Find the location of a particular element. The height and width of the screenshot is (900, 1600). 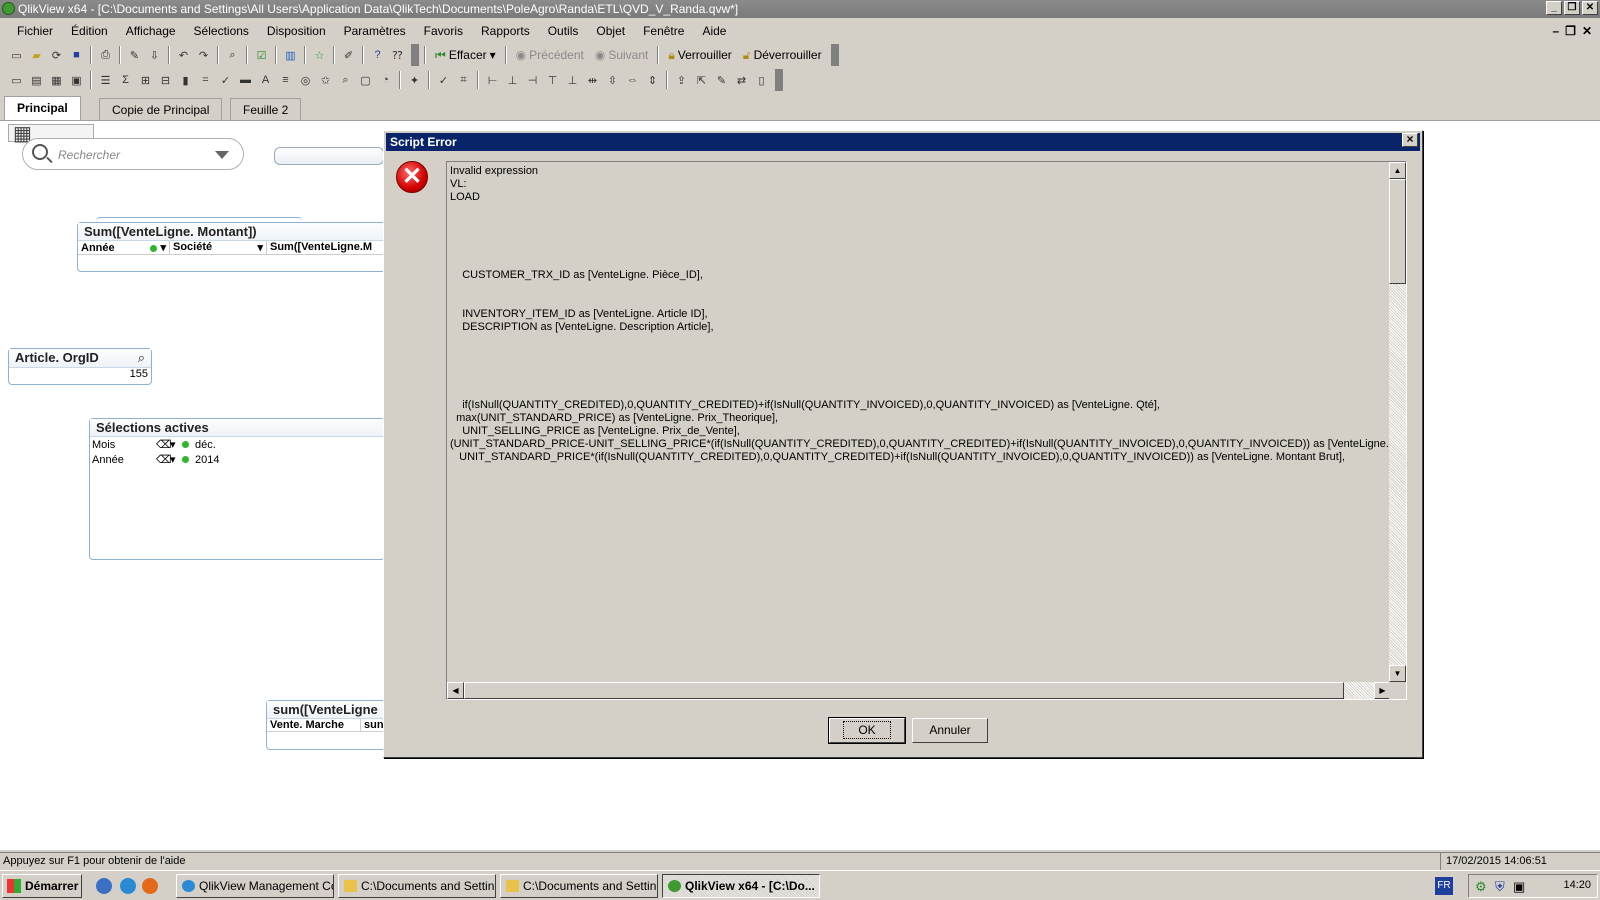

distribute-v-icon: ⇳ is located at coordinates (612, 80).